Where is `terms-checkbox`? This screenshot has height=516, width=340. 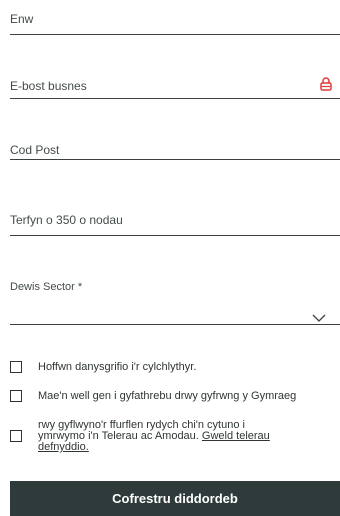
terms-checkbox is located at coordinates (16, 436).